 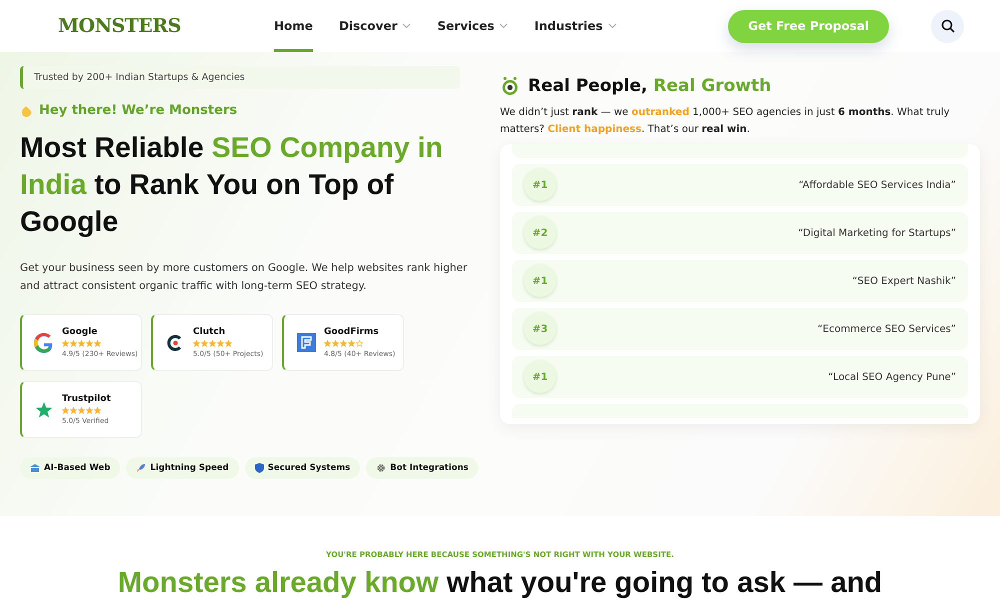 What do you see at coordinates (422, 468) in the screenshot?
I see `feature-chip: Bot Integrations` at bounding box center [422, 468].